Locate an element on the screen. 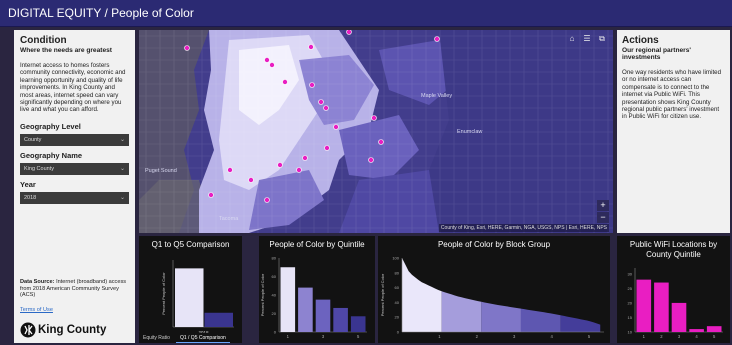 The height and width of the screenshot is (345, 732). y-tick-label: 30 is located at coordinates (630, 273).